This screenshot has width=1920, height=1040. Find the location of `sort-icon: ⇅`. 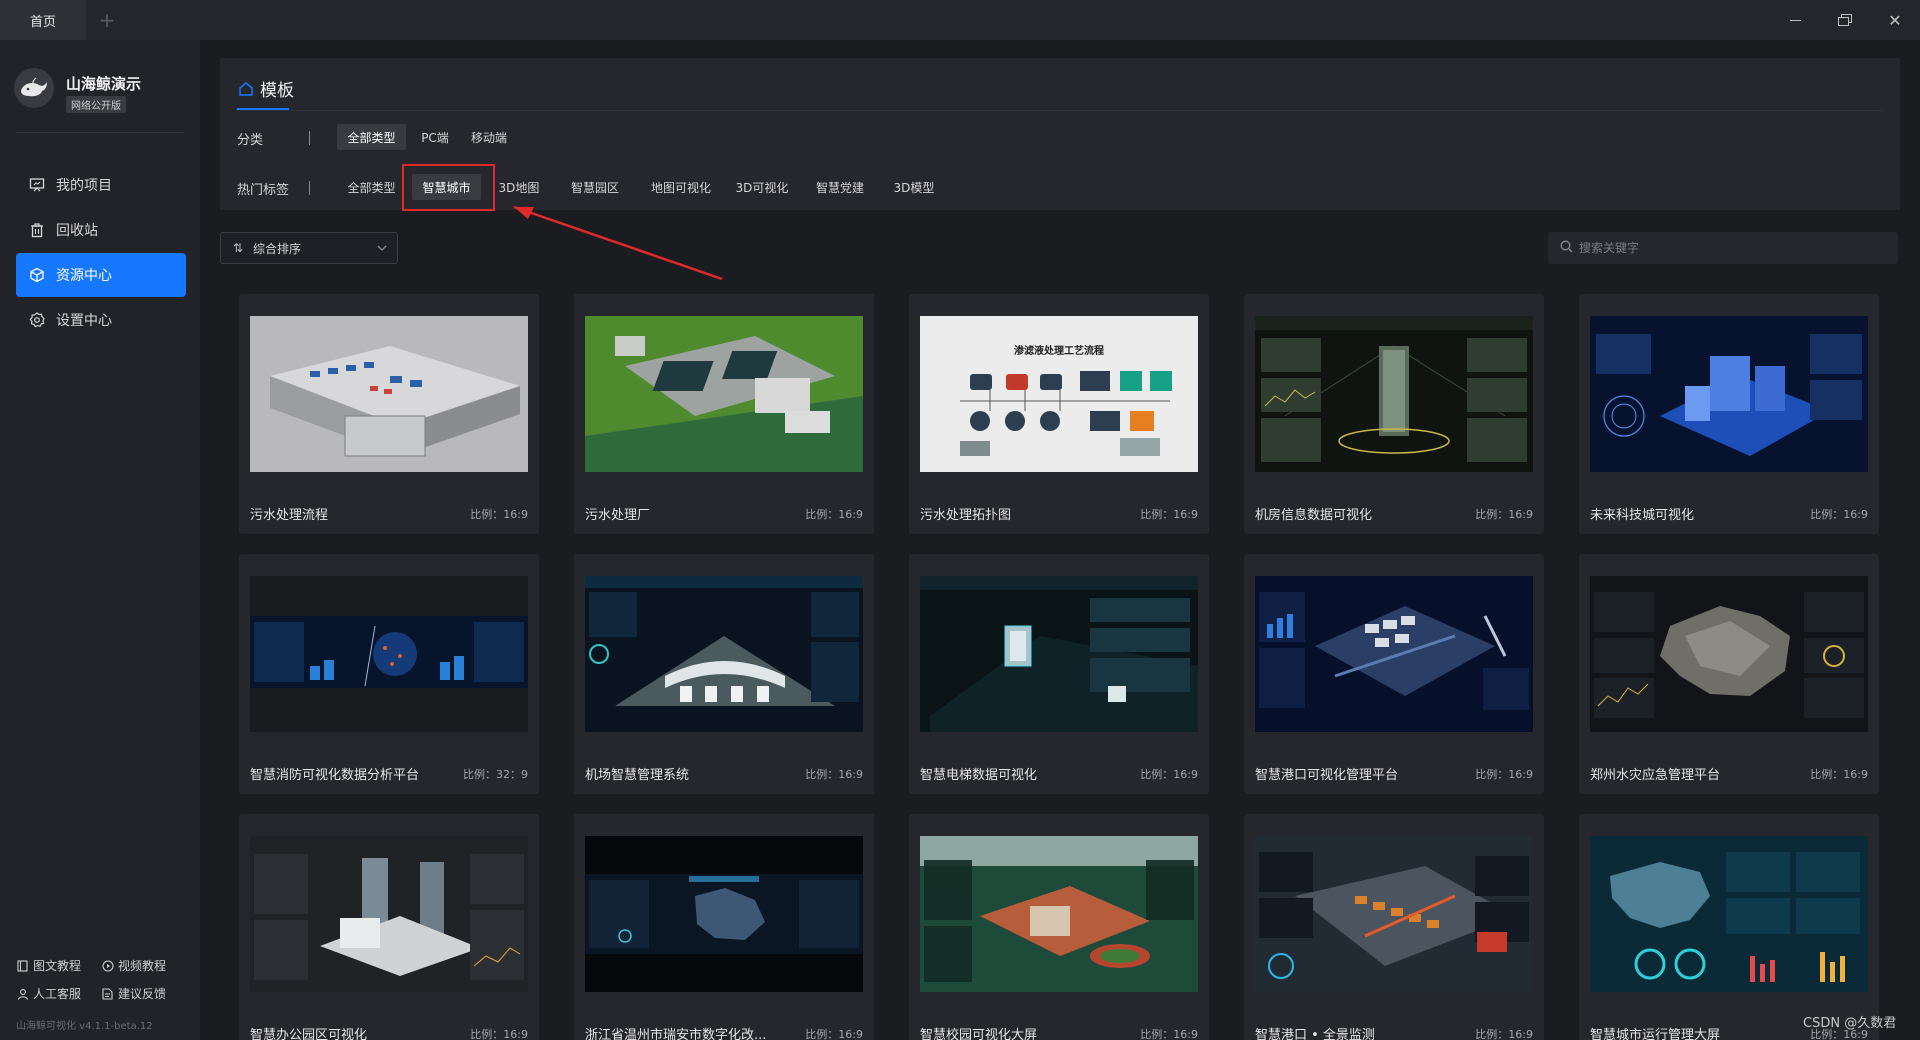

sort-icon: ⇅ is located at coordinates (238, 248).